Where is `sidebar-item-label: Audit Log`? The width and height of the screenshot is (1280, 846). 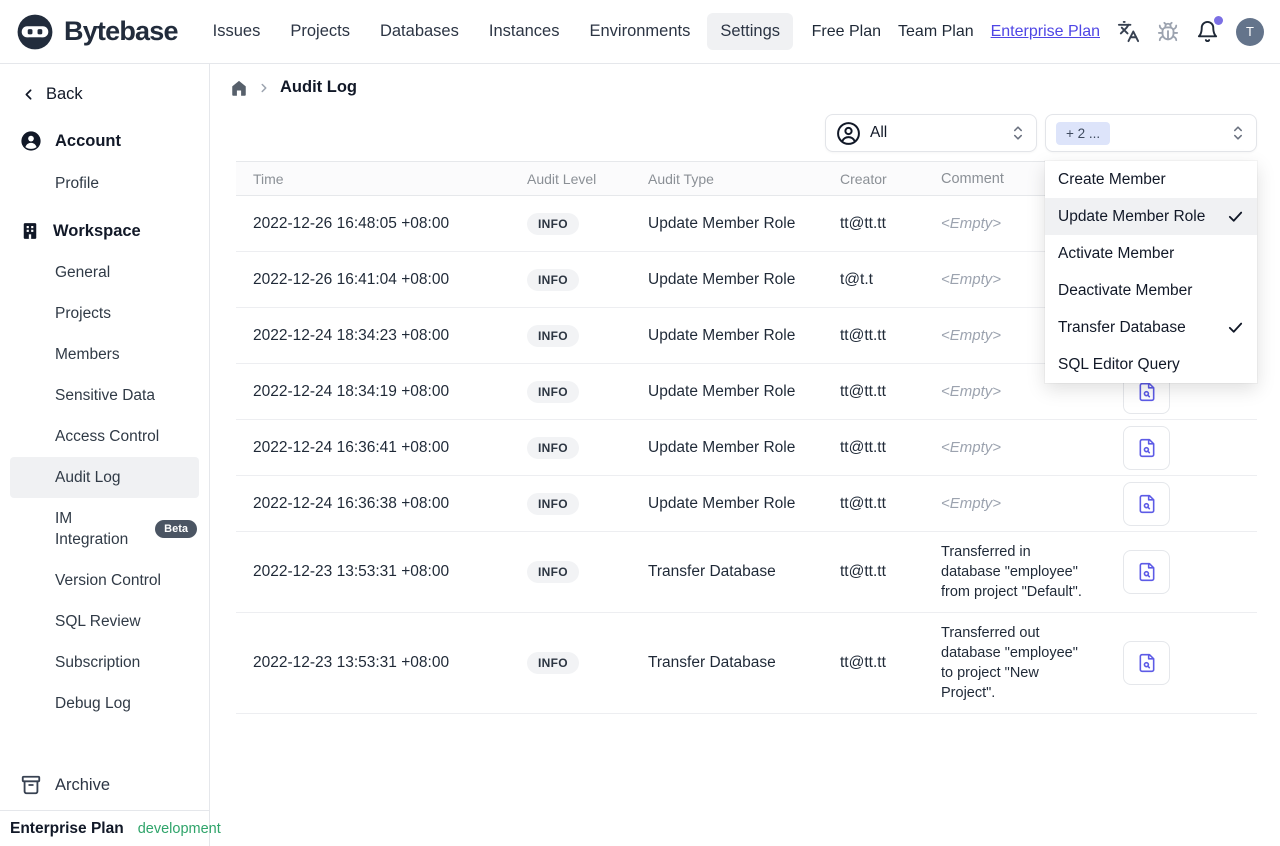 sidebar-item-label: Audit Log is located at coordinates (88, 477).